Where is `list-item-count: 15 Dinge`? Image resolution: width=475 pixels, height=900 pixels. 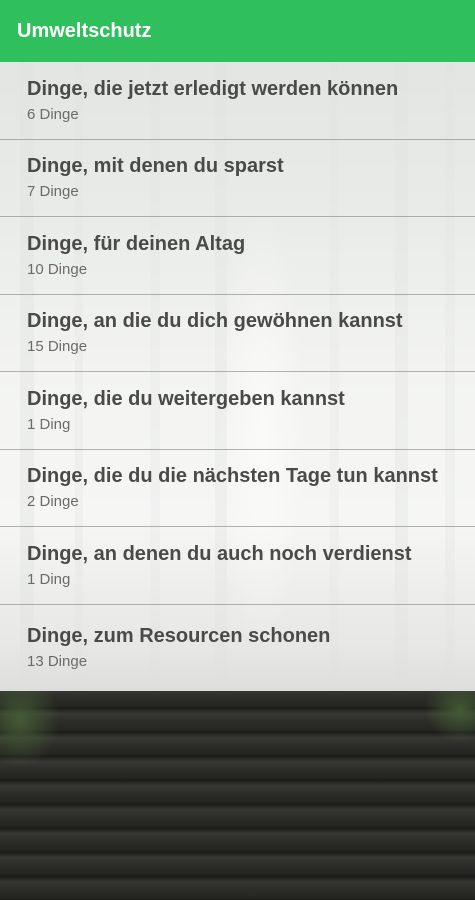
list-item-count: 15 Dinge is located at coordinates (57, 347).